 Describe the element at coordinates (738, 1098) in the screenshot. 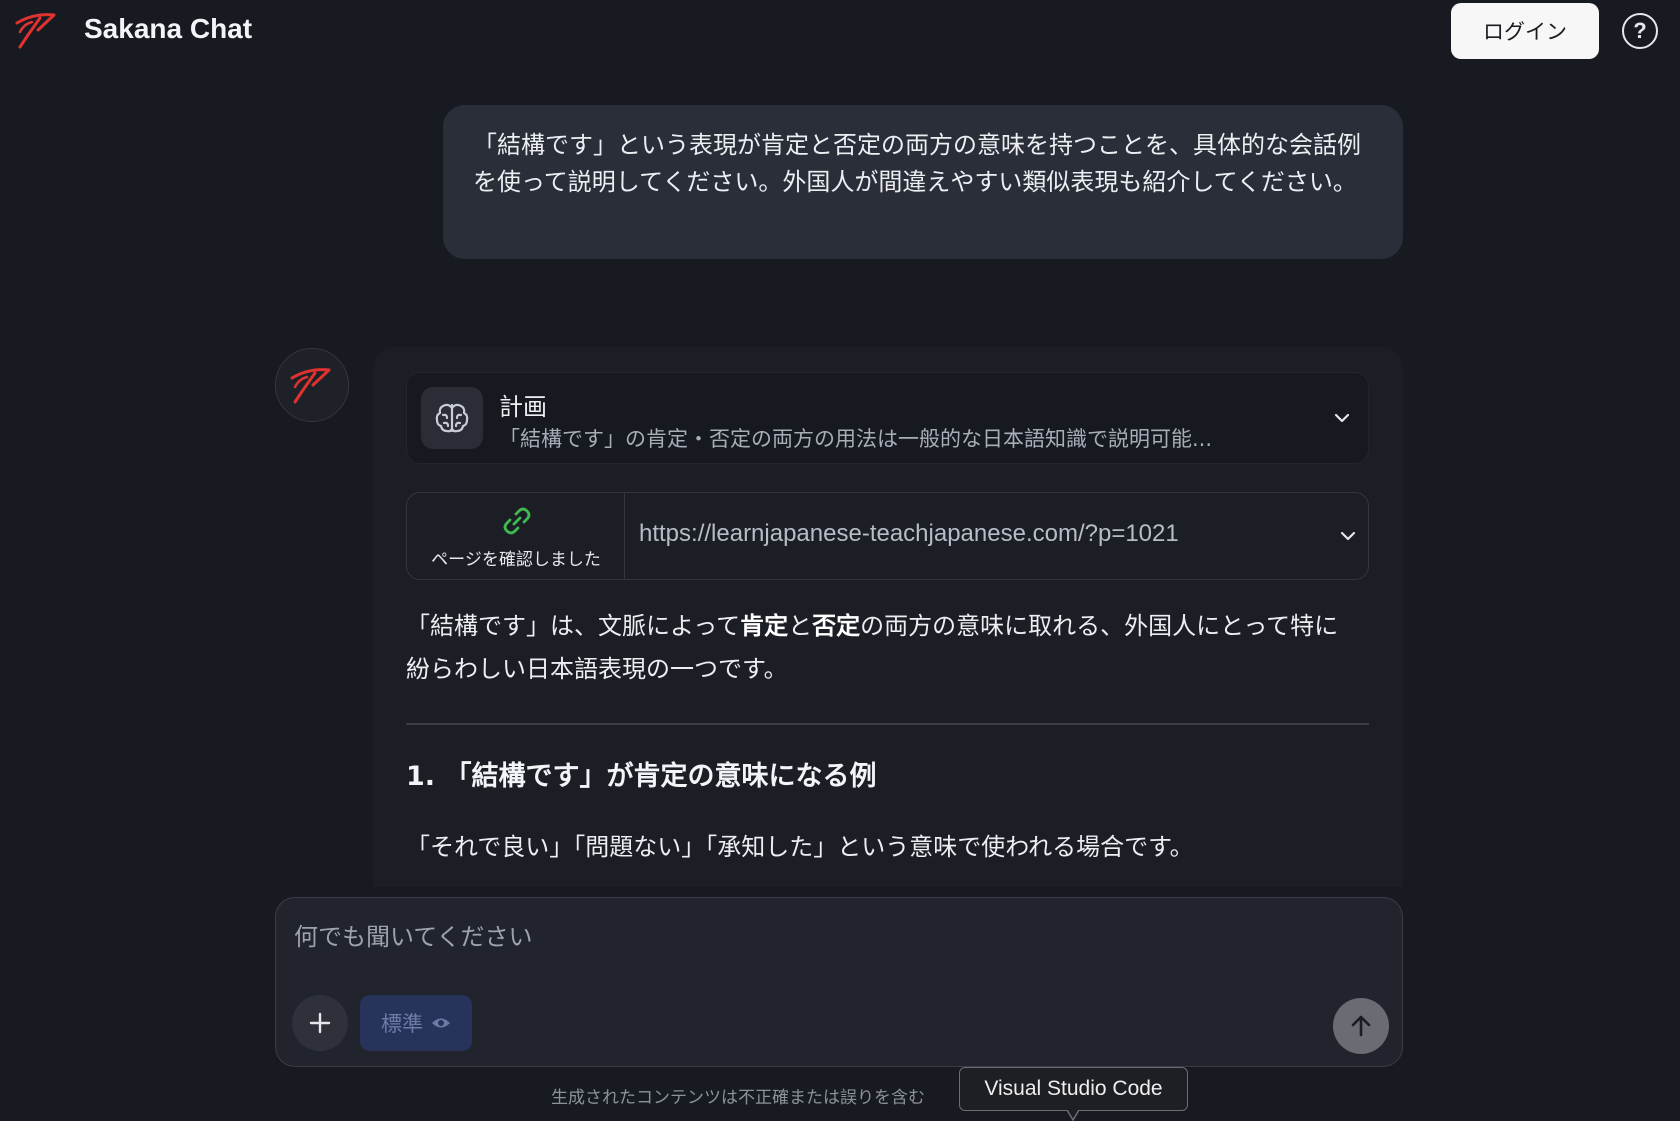

I see `disclaimer-text: 生成されたコンテンツは不正確または誤りを含む` at that location.